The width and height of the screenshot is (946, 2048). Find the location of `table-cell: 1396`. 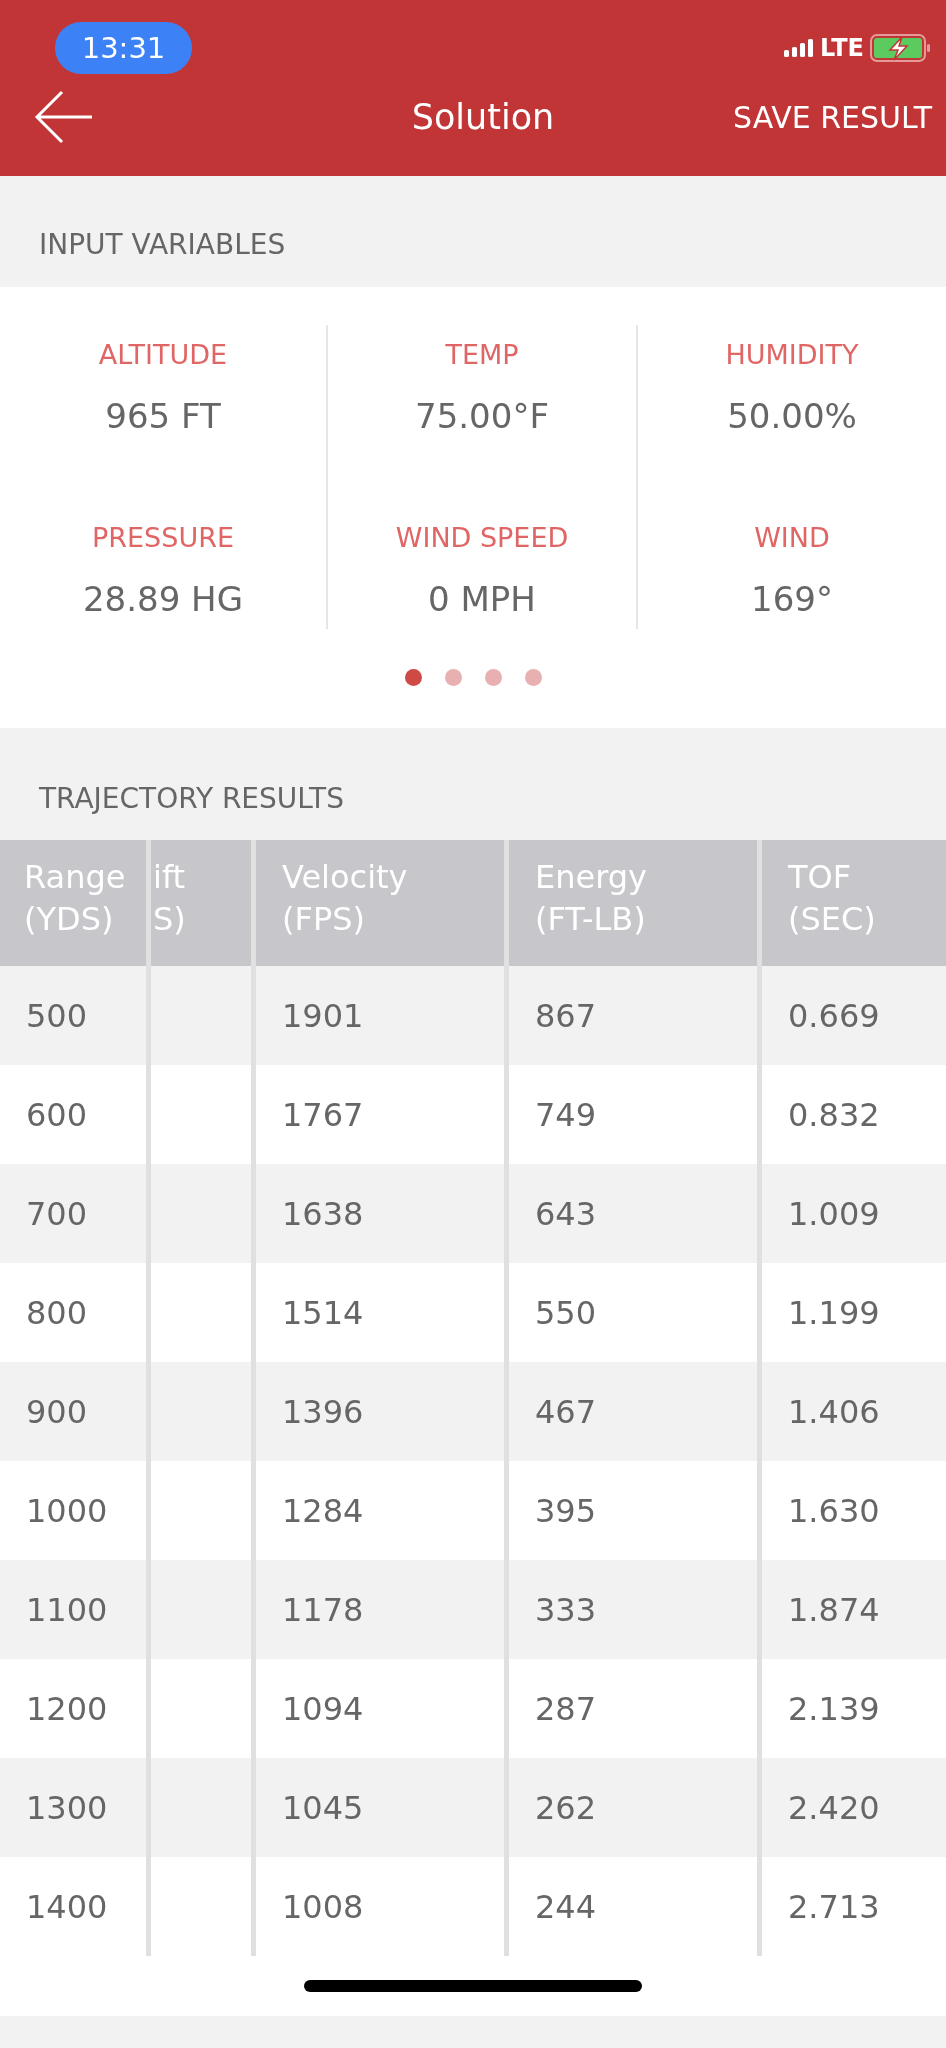

table-cell: 1396 is located at coordinates (380, 1411).